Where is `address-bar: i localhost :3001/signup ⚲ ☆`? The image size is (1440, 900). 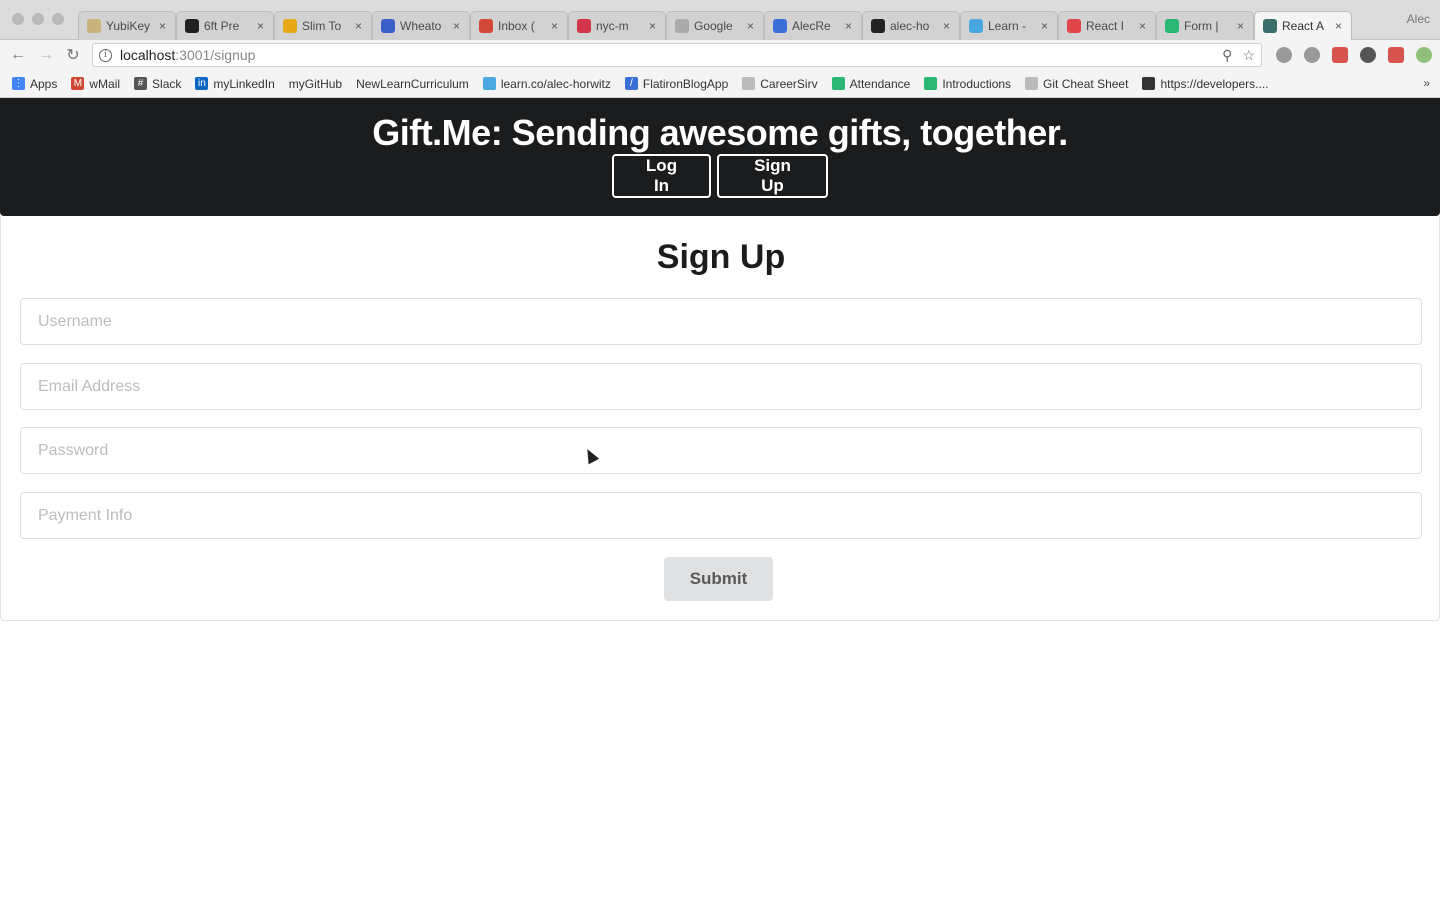
address-bar: i localhost :3001/signup ⚲ ☆ is located at coordinates (677, 55).